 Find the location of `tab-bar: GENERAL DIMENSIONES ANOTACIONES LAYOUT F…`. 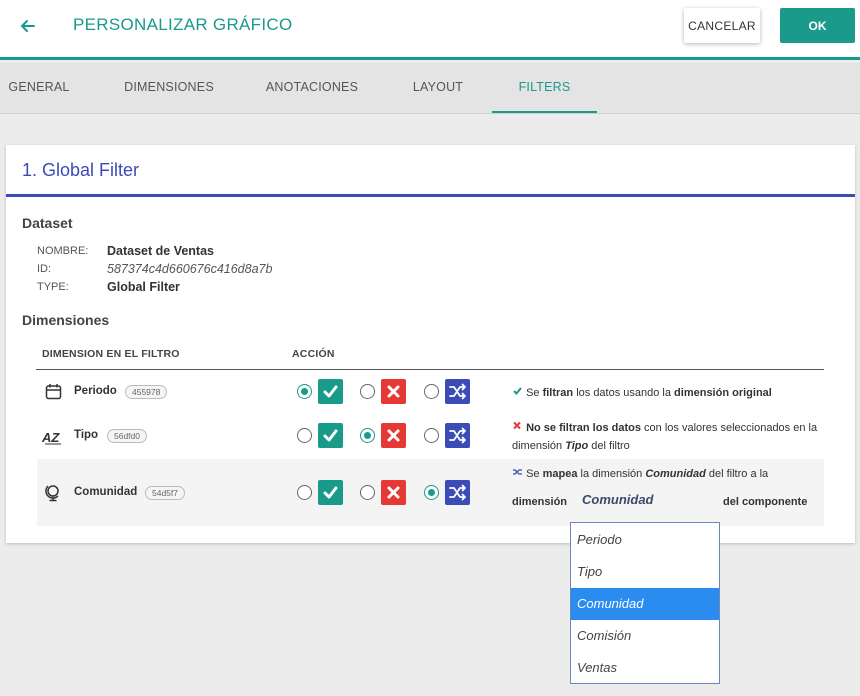

tab-bar: GENERAL DIMENSIONES ANOTACIONES LAYOUT F… is located at coordinates (430, 88).